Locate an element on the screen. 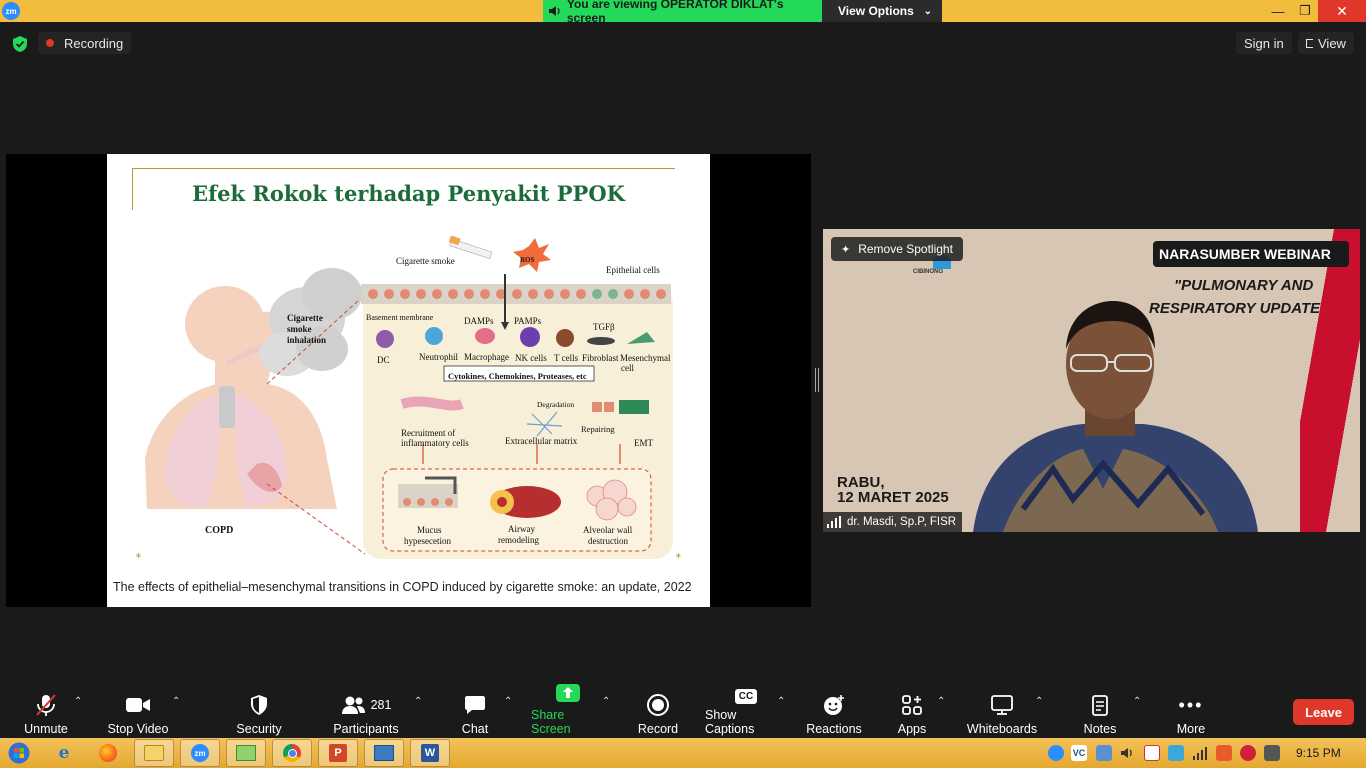  t-cell is located at coordinates (565, 338).